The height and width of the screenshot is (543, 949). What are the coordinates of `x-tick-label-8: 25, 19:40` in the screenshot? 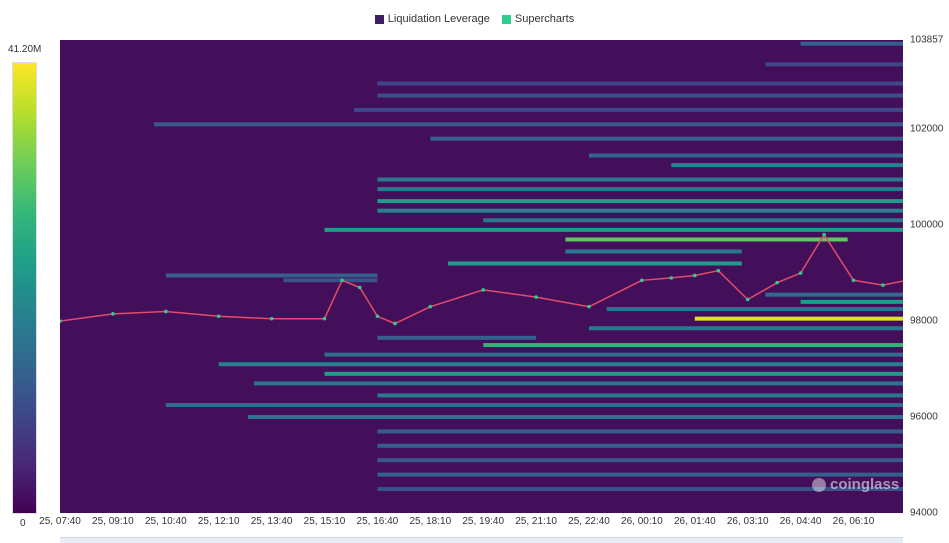 It's located at (483, 521).